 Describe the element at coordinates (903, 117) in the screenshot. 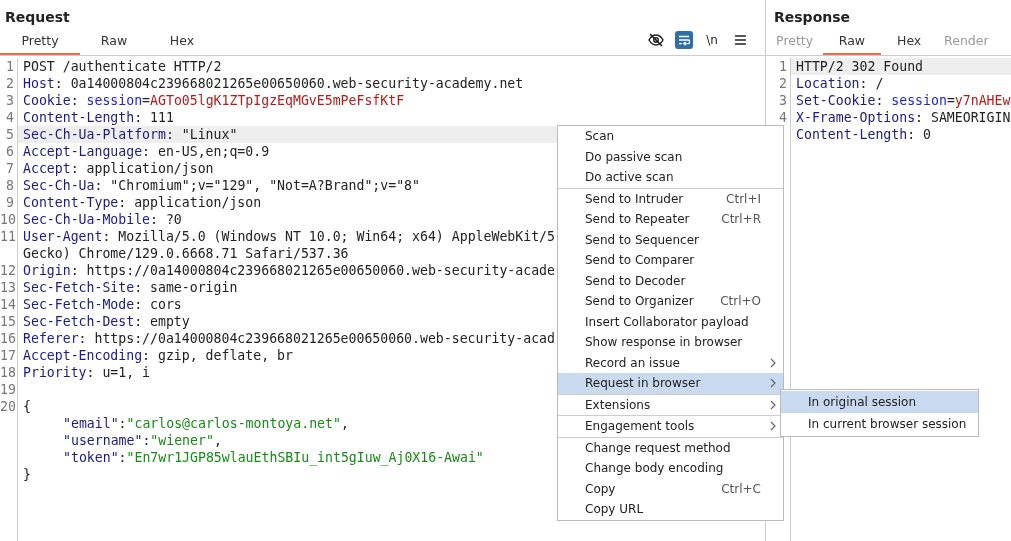

I see `code-line: X-Frame-Options: SAMEORIGIN` at that location.